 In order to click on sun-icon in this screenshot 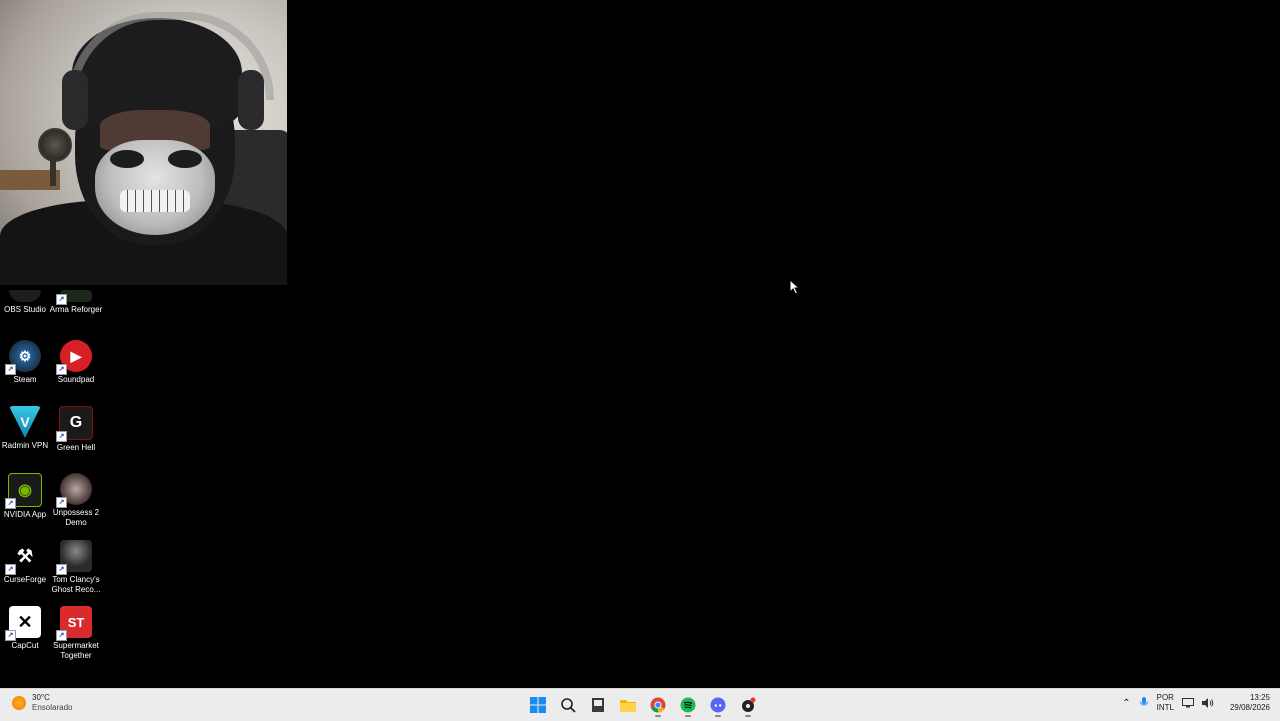, I will do `click(19, 703)`.